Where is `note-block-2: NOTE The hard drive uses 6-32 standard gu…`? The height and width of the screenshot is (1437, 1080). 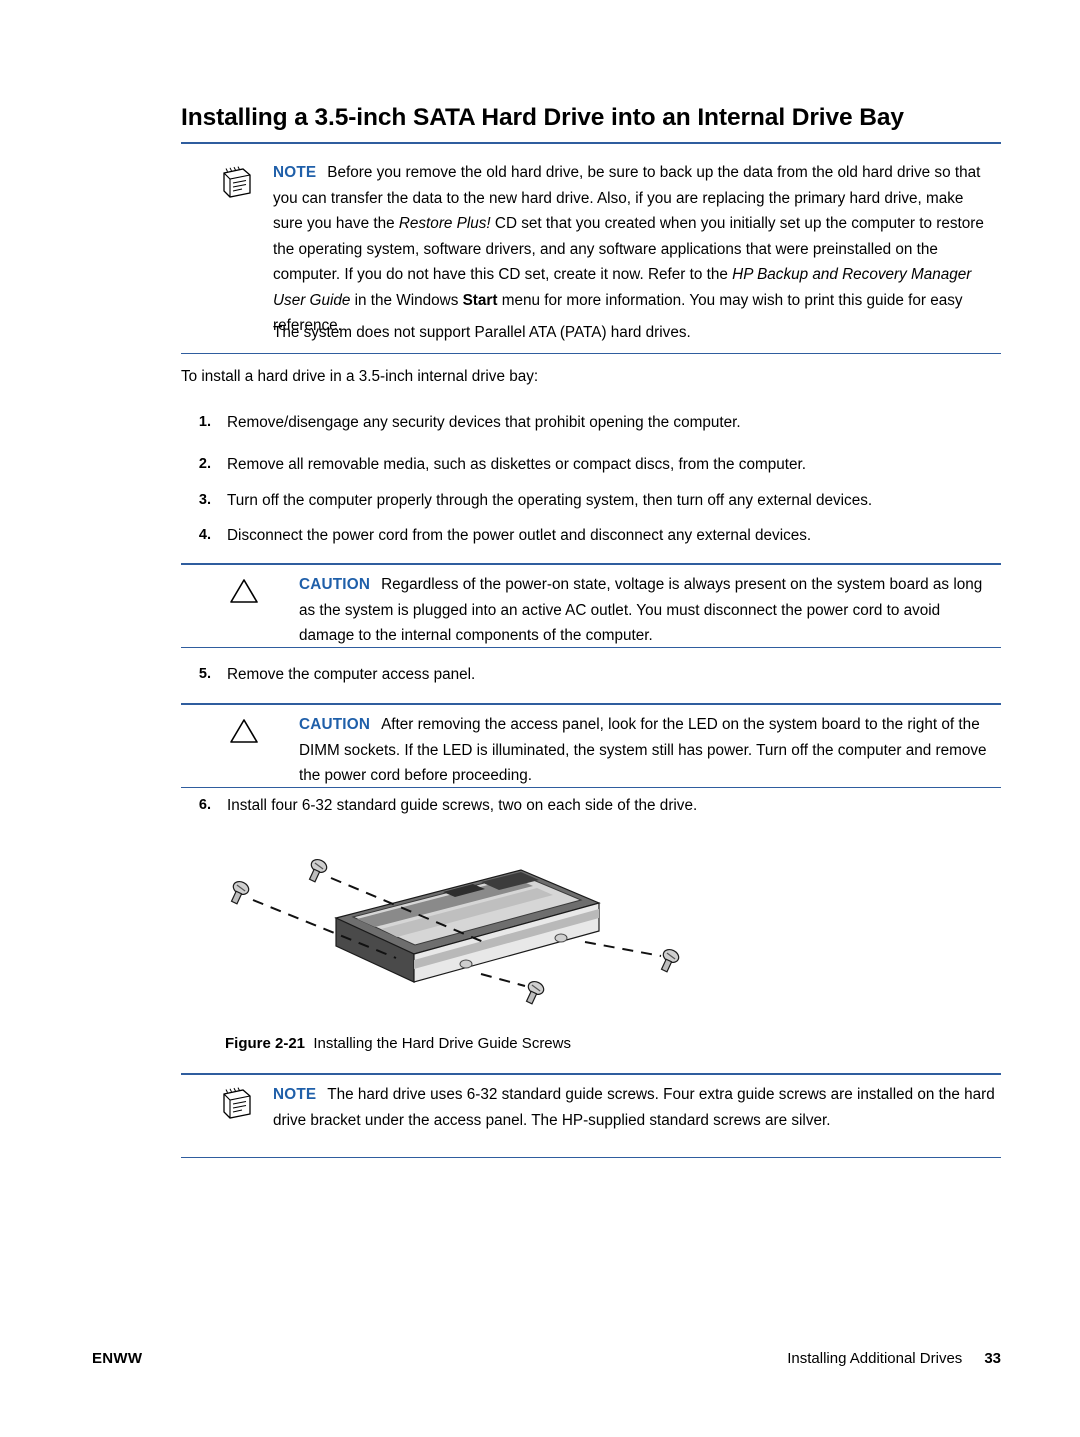 note-block-2: NOTE The hard drive uses 6-32 standard gu… is located at coordinates (591, 1115).